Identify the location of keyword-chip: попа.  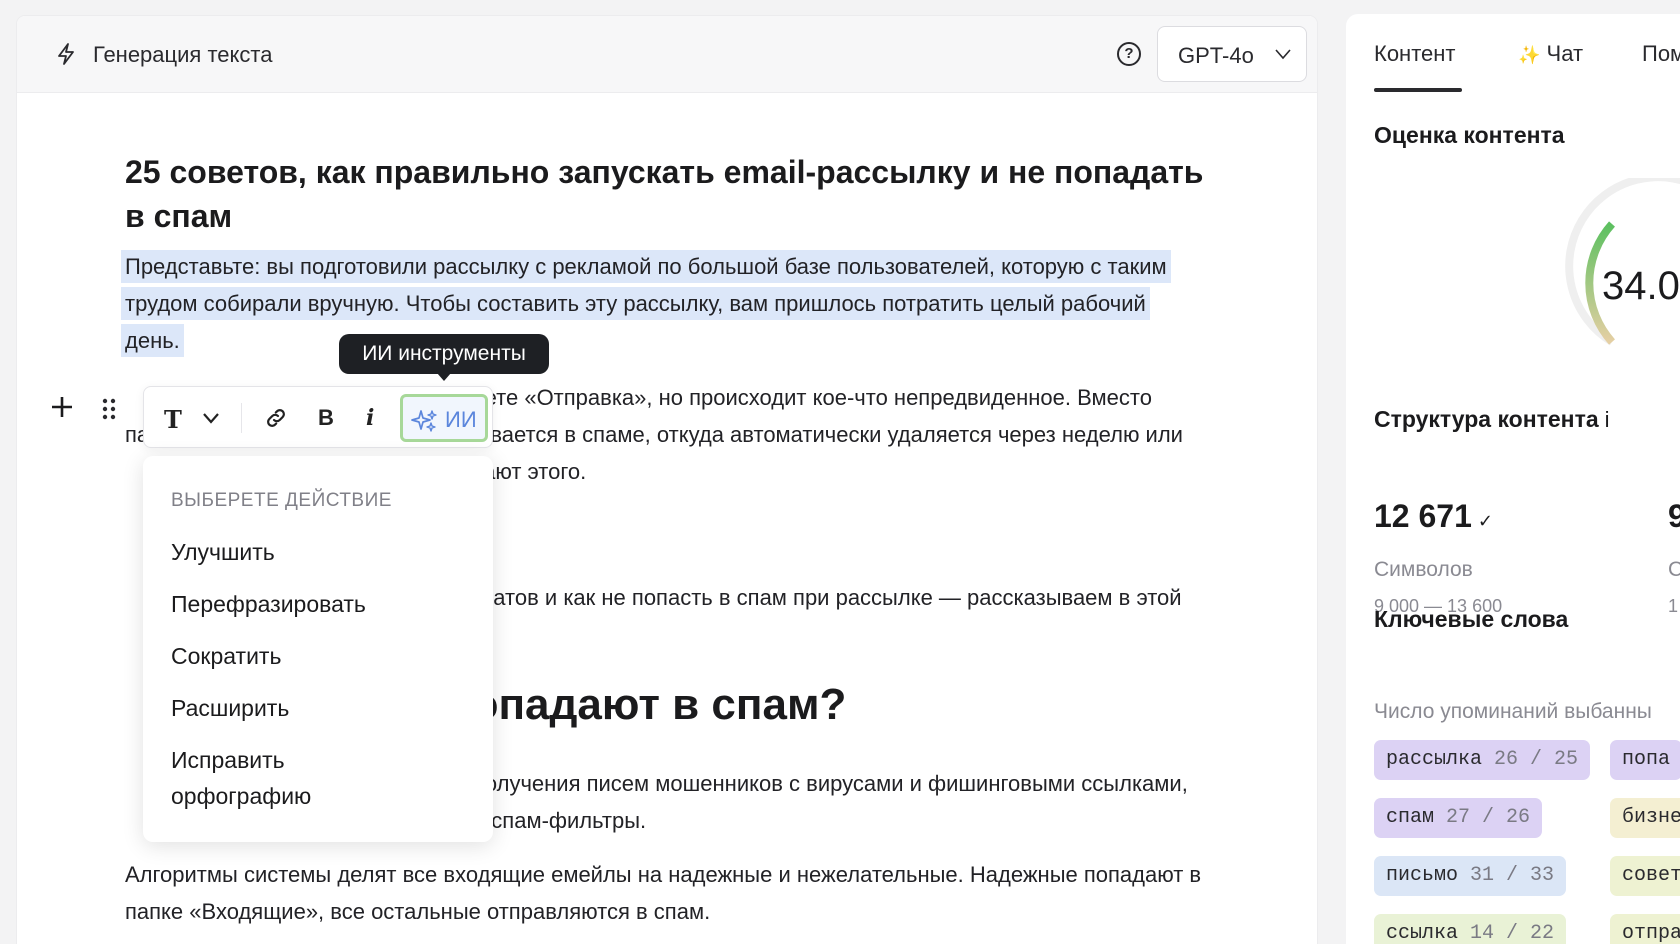
(1645, 760).